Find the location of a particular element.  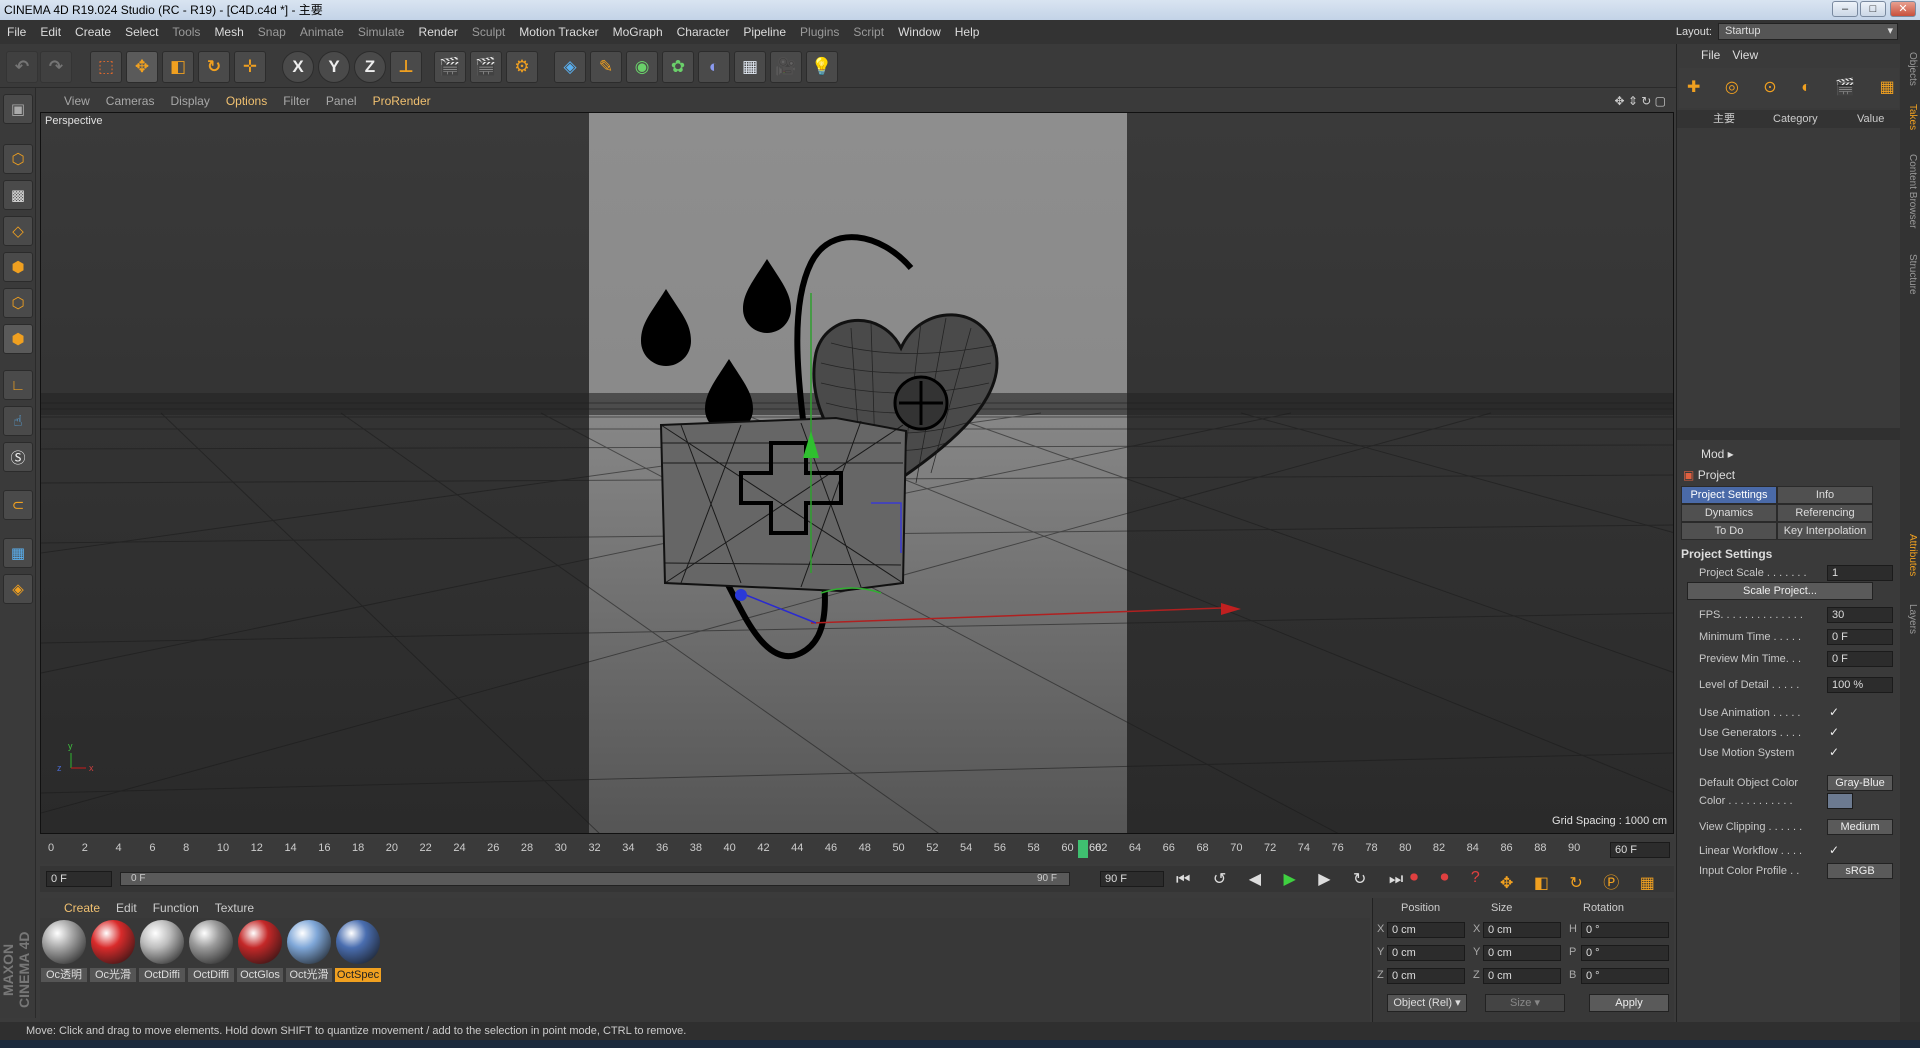

live-selection-icon: ⬚ is located at coordinates (106, 67).